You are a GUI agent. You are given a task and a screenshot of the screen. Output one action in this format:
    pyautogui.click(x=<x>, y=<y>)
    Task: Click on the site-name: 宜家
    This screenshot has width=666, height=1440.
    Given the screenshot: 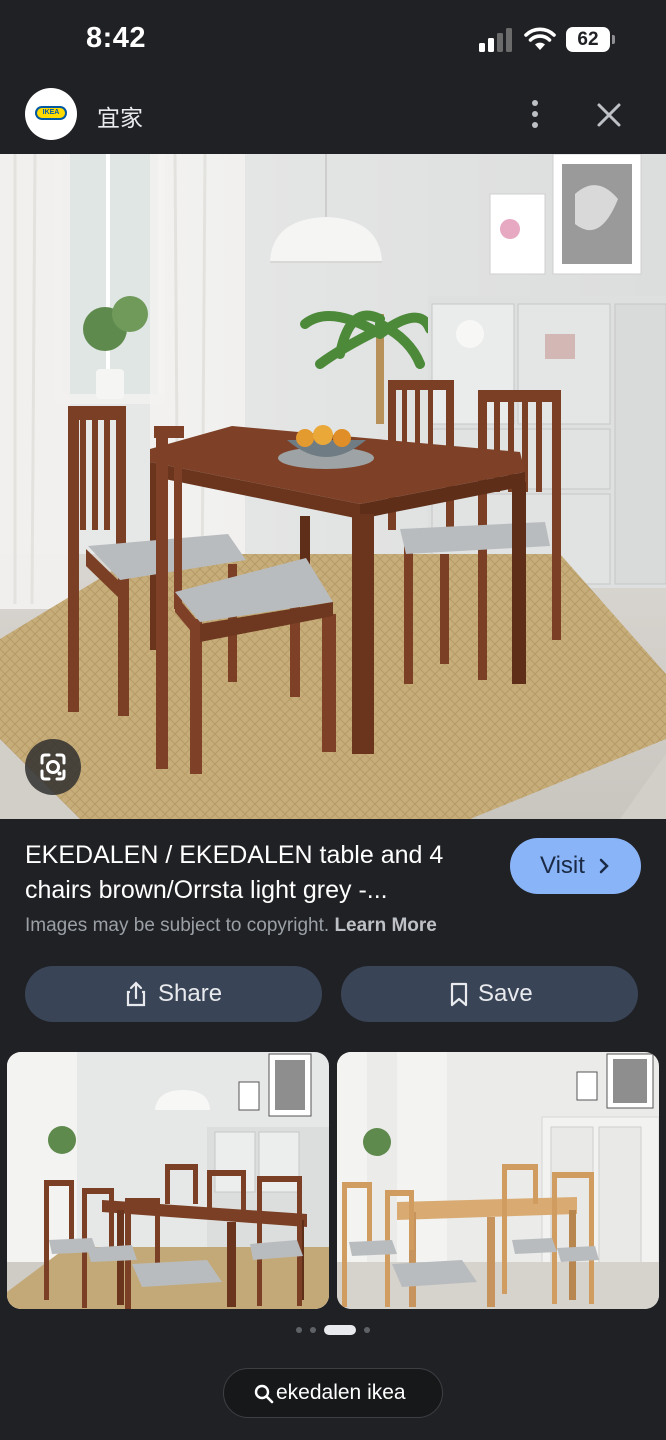 What is the action you would take?
    pyautogui.click(x=120, y=116)
    